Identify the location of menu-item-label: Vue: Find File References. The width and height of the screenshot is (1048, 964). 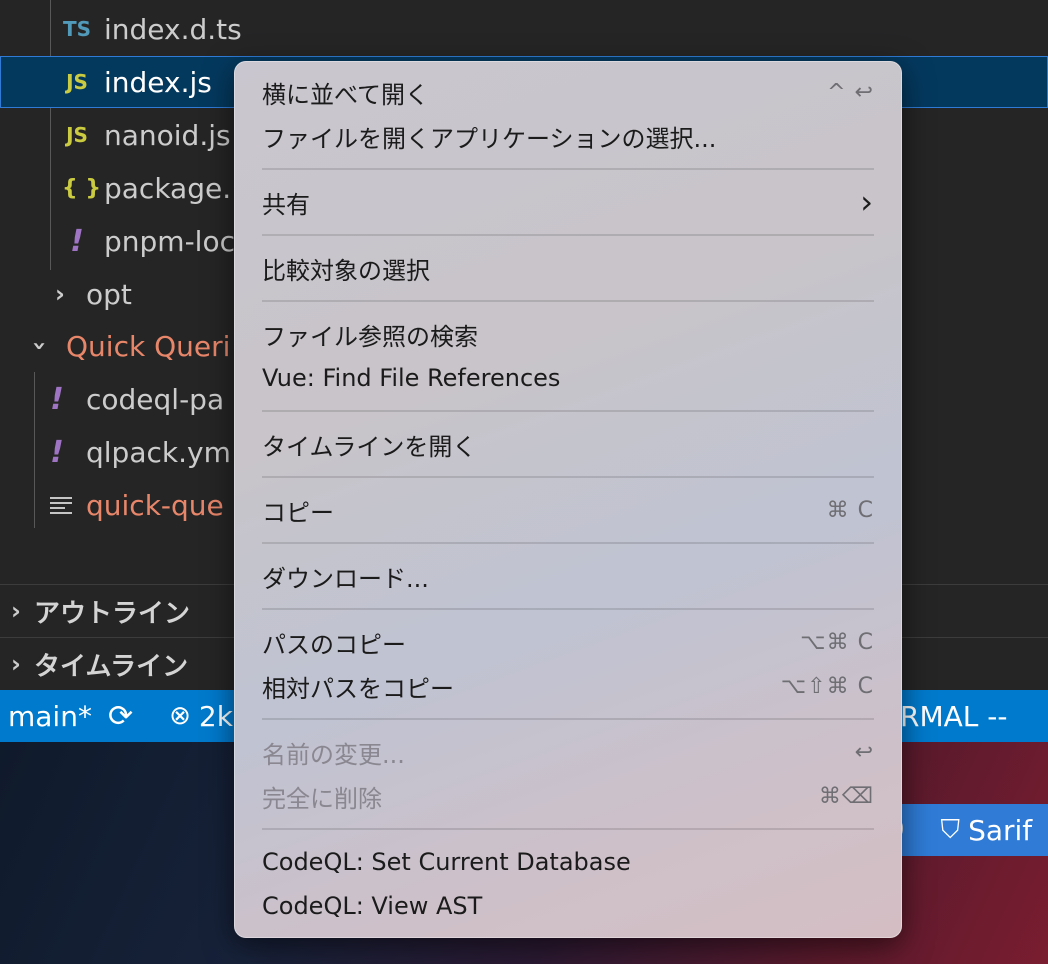
(411, 378).